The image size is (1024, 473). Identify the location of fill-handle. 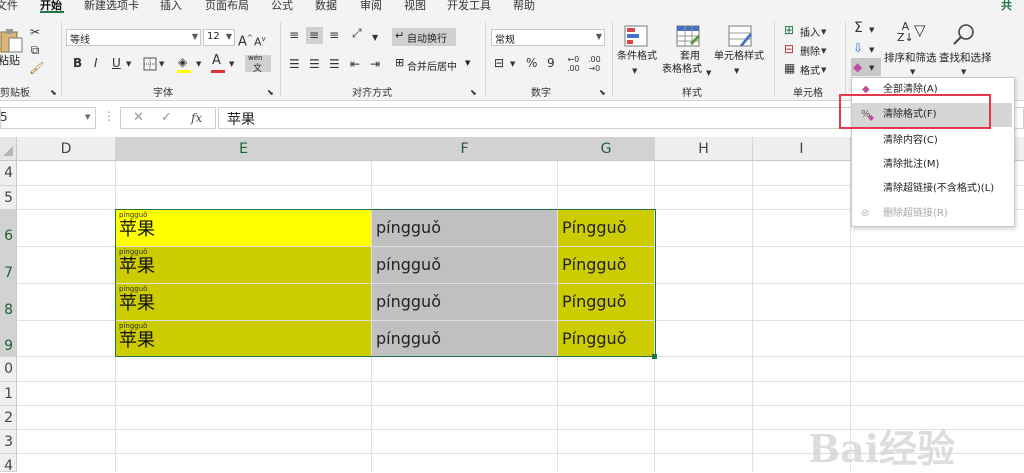
(654, 356).